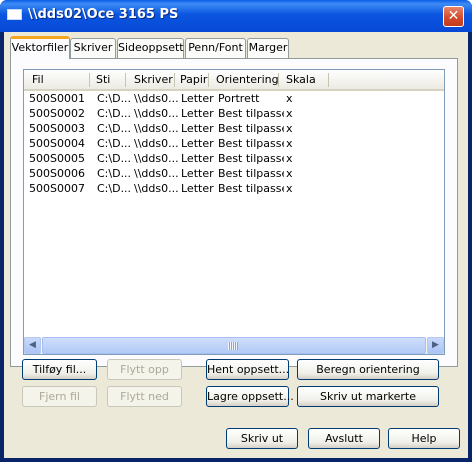 Image resolution: width=472 pixels, height=462 pixels. What do you see at coordinates (14, 14) in the screenshot?
I see `window-icon` at bounding box center [14, 14].